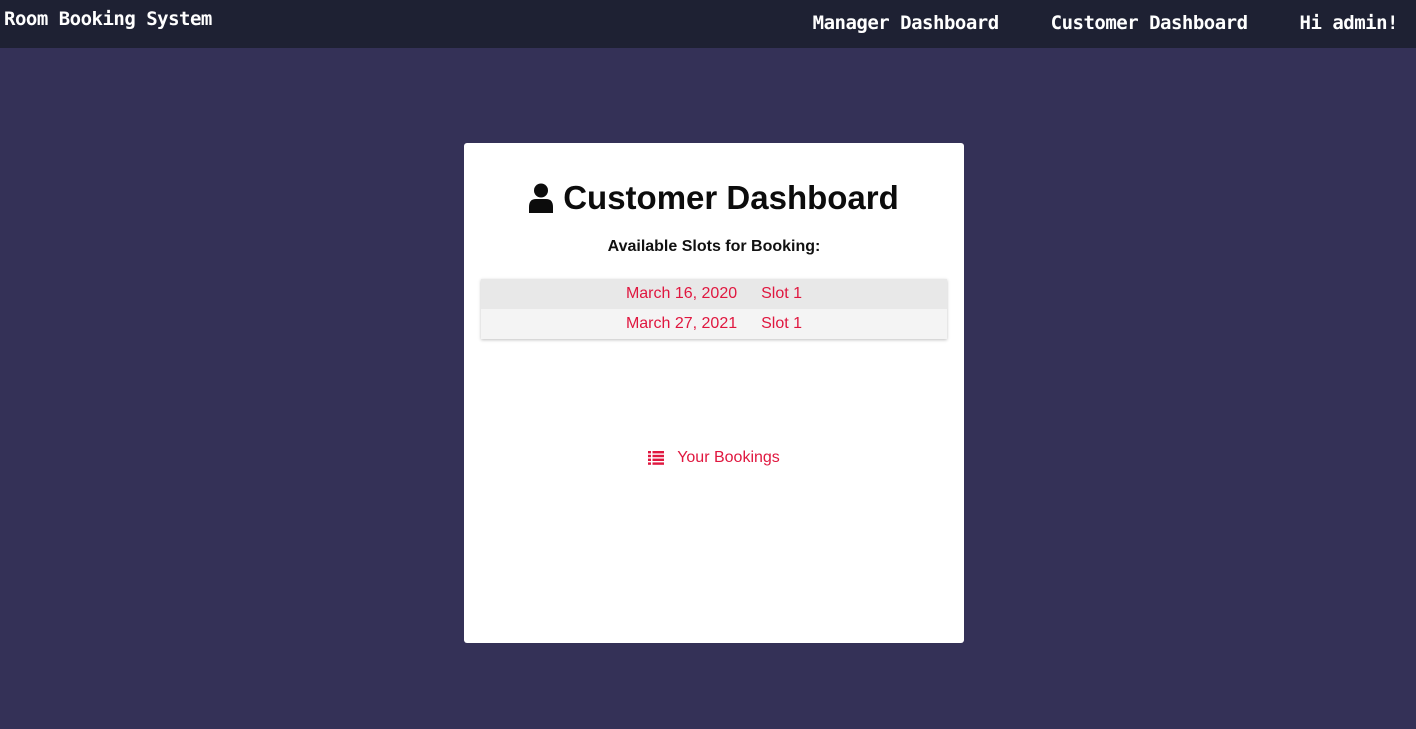 This screenshot has height=729, width=1416. What do you see at coordinates (714, 246) in the screenshot?
I see `available-slots-heading: Available Slots for Booking:` at bounding box center [714, 246].